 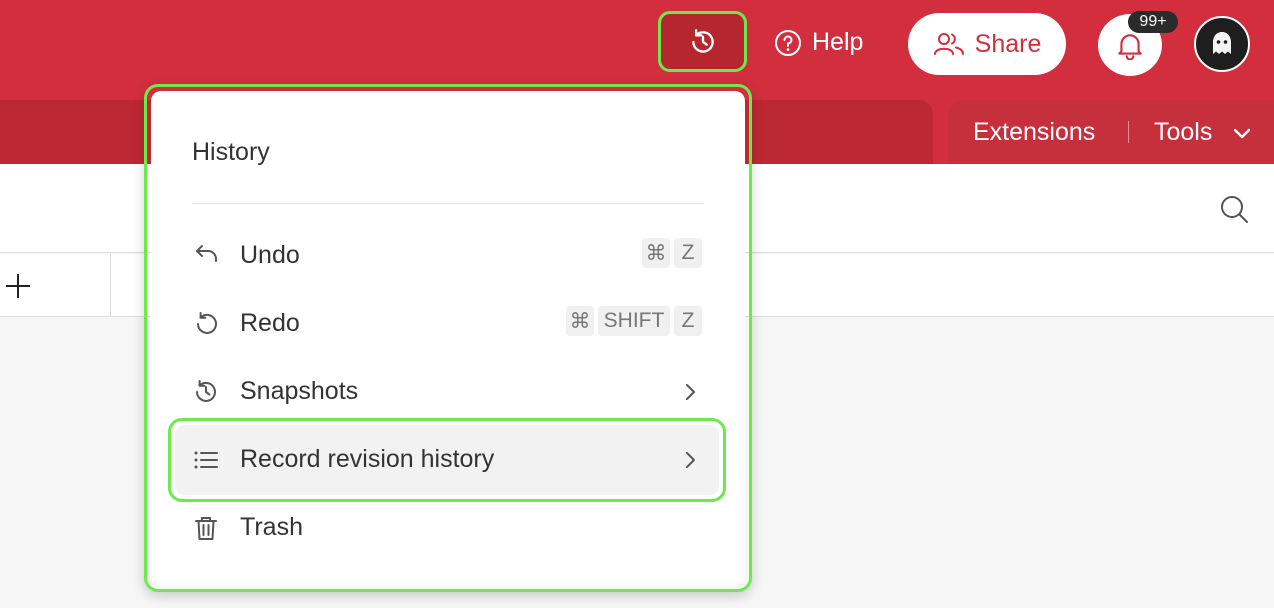 I want to click on ghost-icon, so click(x=1222, y=43).